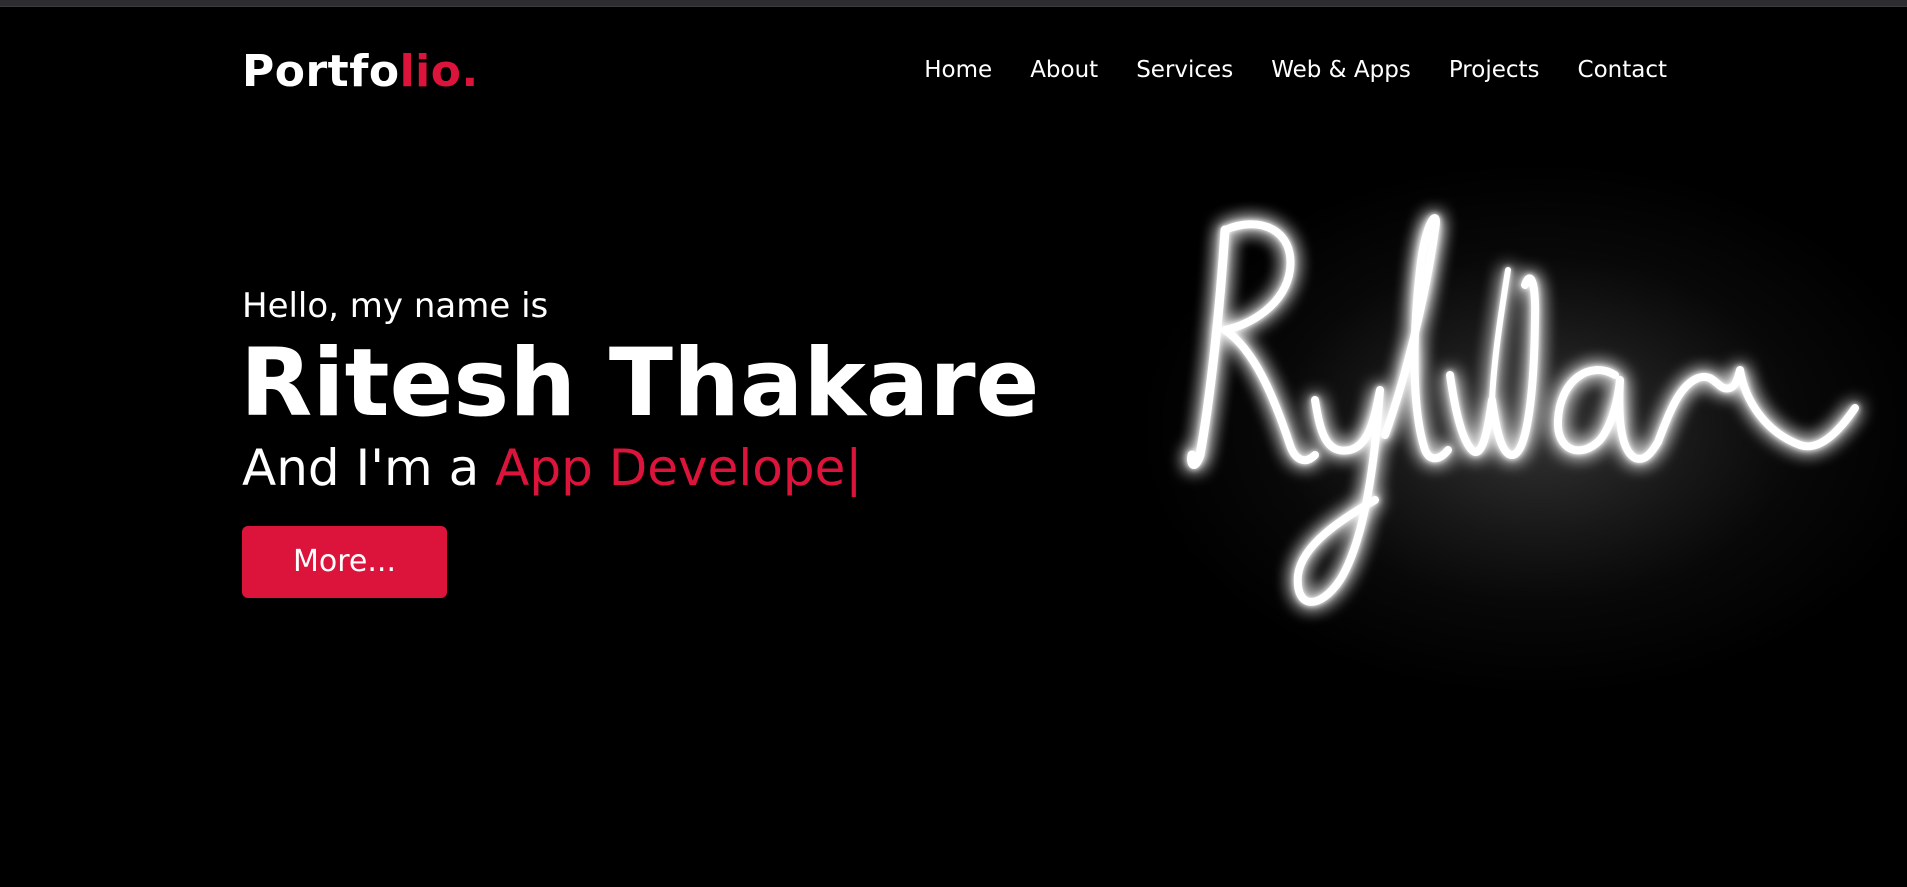 The image size is (1907, 887). Describe the element at coordinates (1494, 70) in the screenshot. I see `nav-projects: Projects` at that location.